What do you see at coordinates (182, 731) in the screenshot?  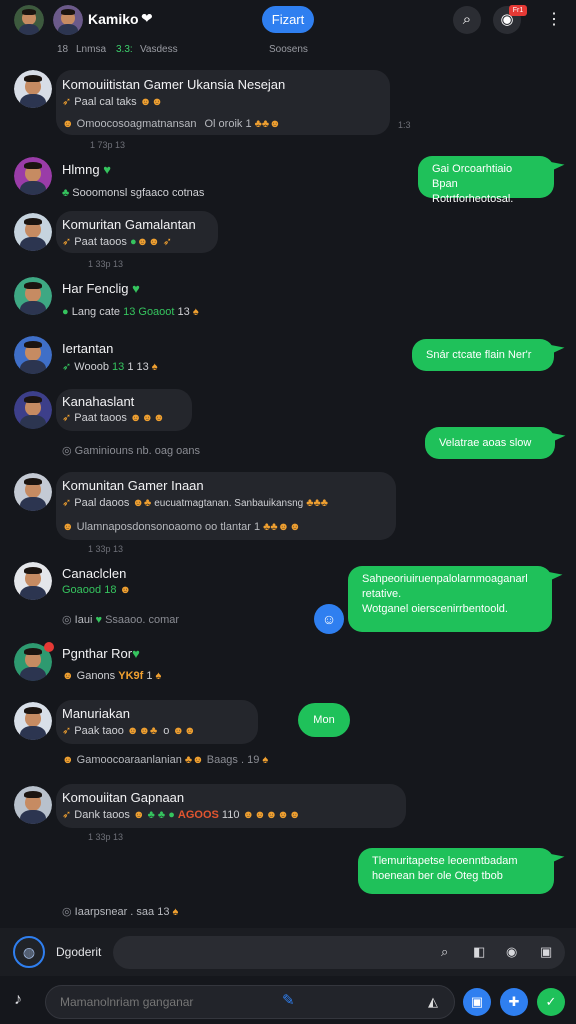 I see `emoji-icon: ☻☻` at bounding box center [182, 731].